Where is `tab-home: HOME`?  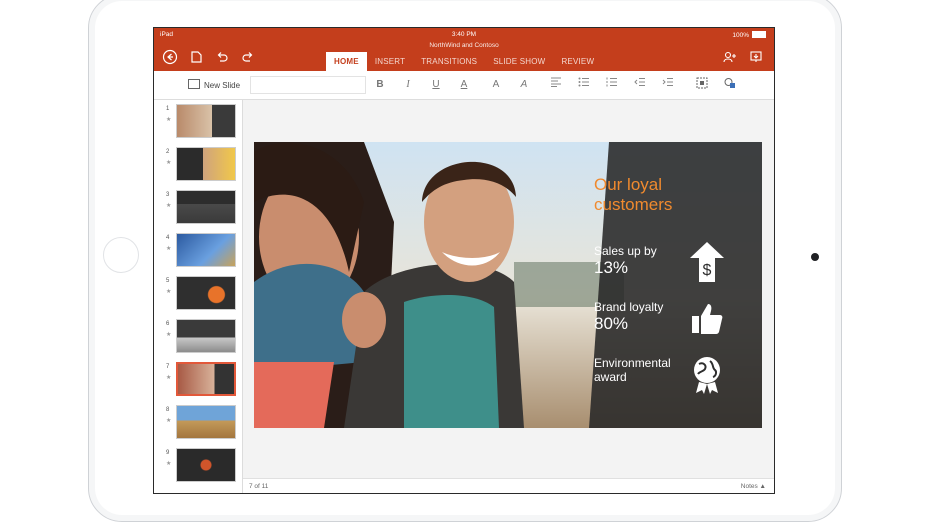
tab-home: HOME is located at coordinates (346, 61).